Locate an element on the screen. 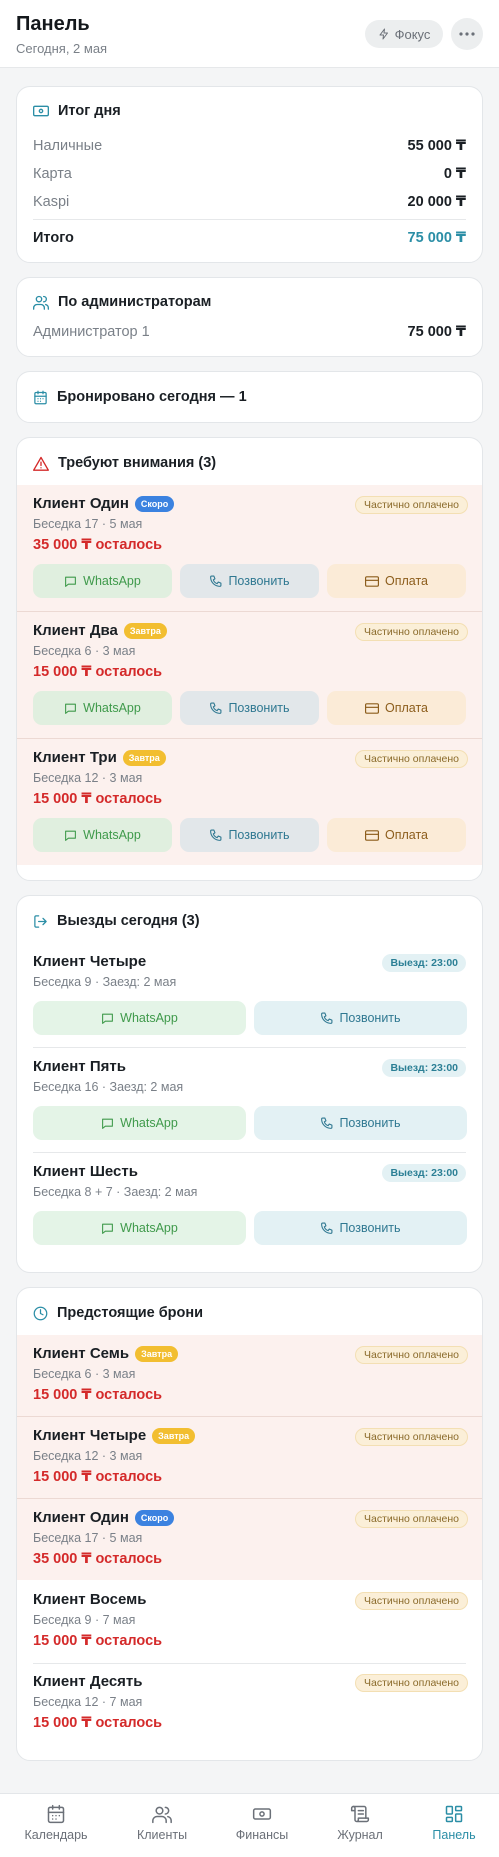 Image resolution: width=499 pixels, height=1857 pixels. attention-title: Требуют внимания (3) is located at coordinates (124, 463).